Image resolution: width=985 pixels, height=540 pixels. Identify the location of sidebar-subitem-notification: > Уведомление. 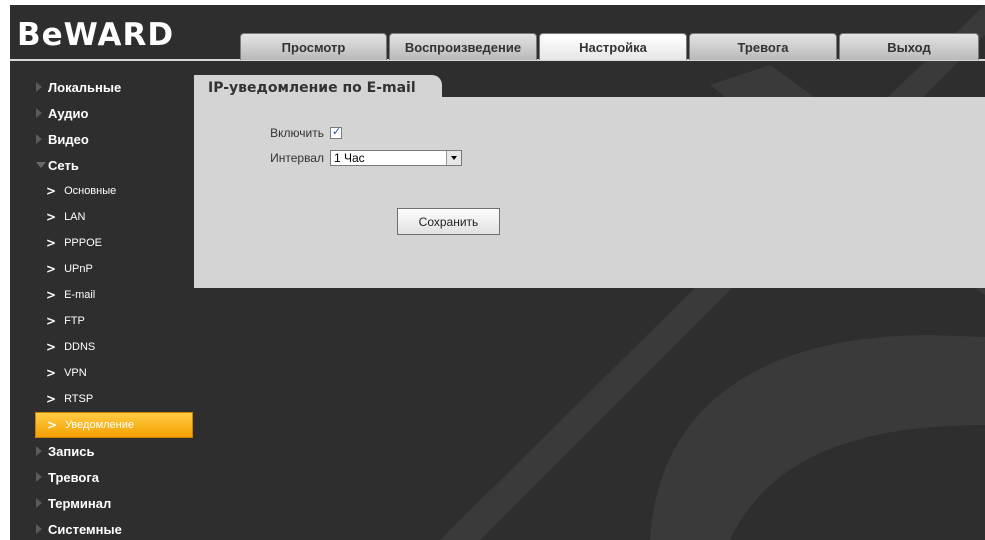
(114, 425).